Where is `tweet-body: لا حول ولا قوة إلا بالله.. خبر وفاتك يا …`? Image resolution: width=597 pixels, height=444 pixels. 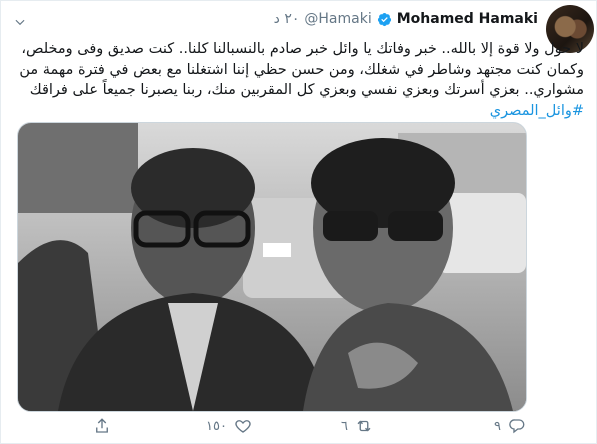 tweet-body: لا حول ولا قوة إلا بالله.. خبر وفاتك يا … is located at coordinates (301, 69).